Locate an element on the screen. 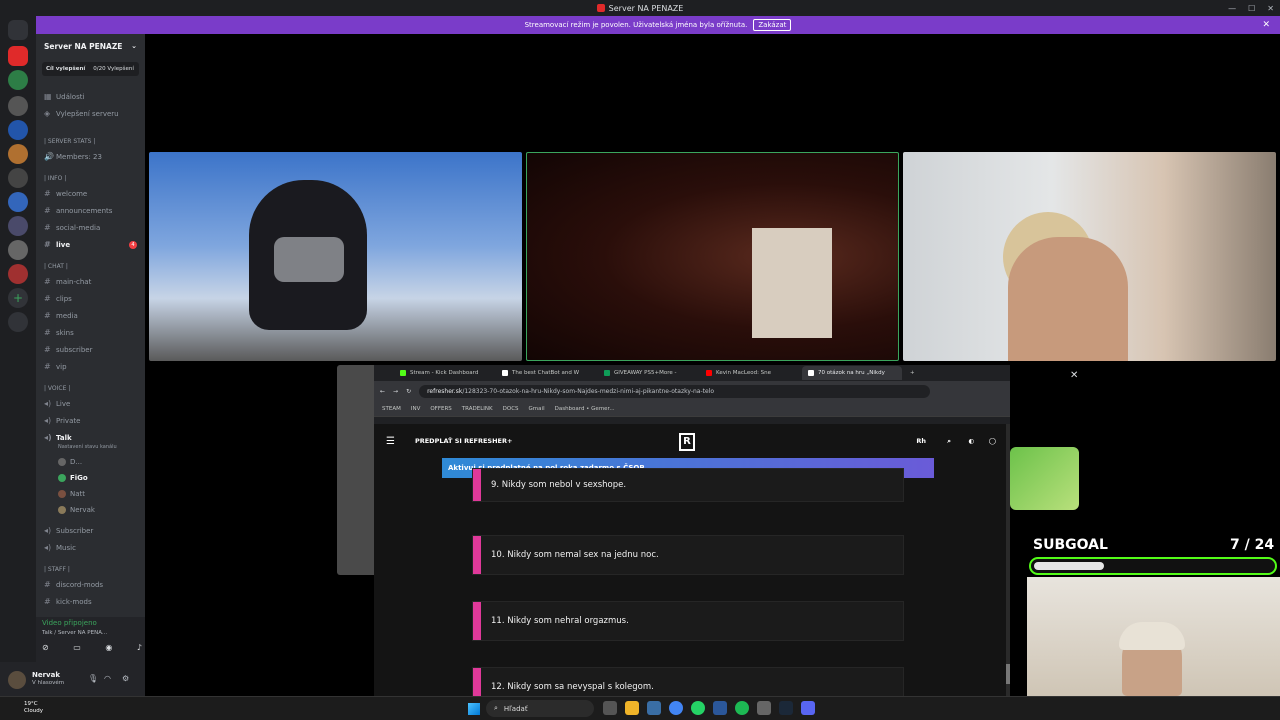  channel-vip: # vip is located at coordinates (55, 366).